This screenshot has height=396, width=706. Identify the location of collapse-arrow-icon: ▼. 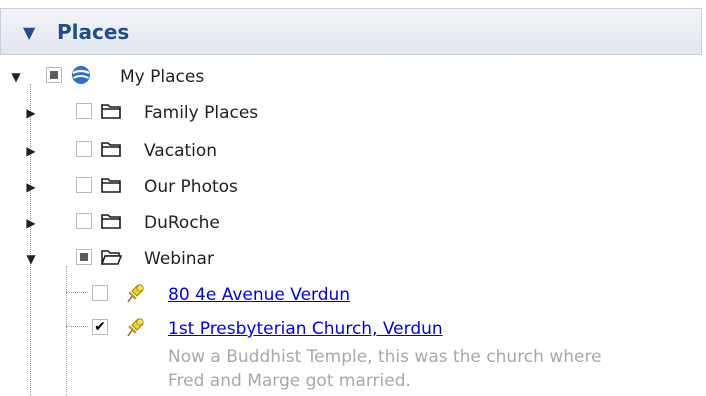
(31, 259).